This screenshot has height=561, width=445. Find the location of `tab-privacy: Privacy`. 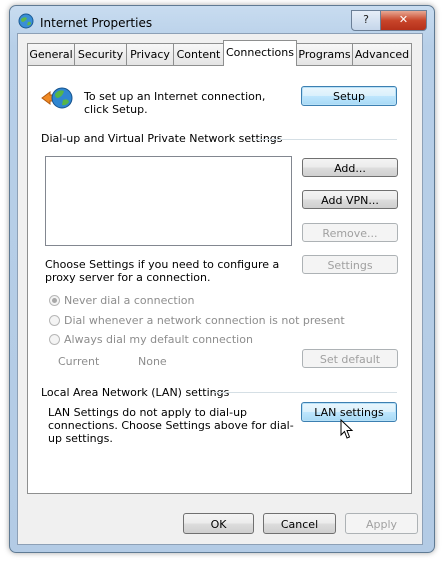

tab-privacy: Privacy is located at coordinates (150, 54).